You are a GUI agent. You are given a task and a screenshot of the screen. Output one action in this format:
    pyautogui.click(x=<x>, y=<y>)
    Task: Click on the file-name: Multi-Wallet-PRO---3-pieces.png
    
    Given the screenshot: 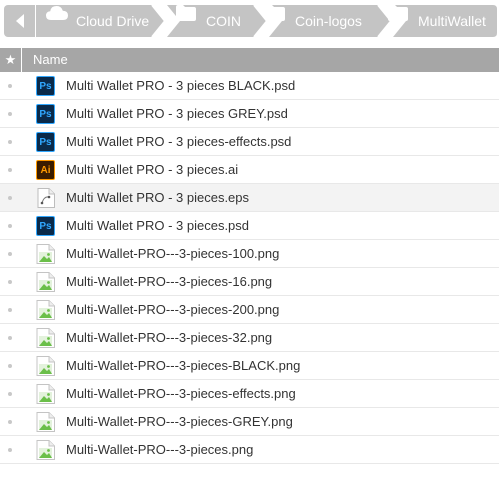 What is the action you would take?
    pyautogui.click(x=160, y=449)
    